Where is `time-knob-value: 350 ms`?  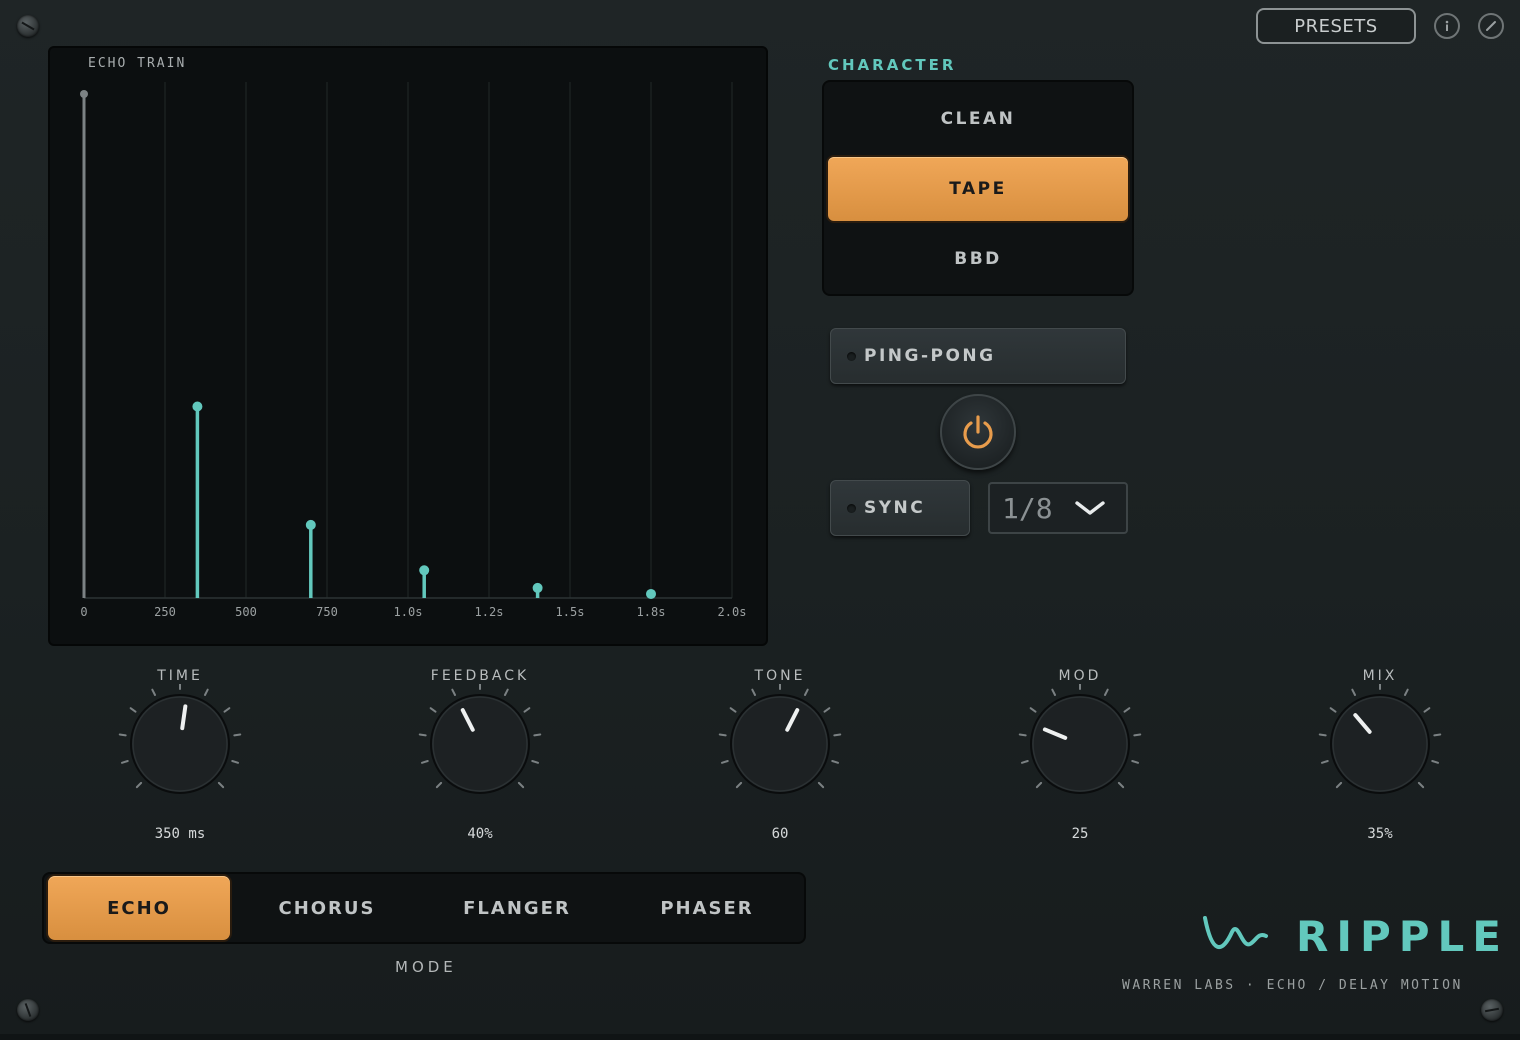 time-knob-value: 350 ms is located at coordinates (180, 834).